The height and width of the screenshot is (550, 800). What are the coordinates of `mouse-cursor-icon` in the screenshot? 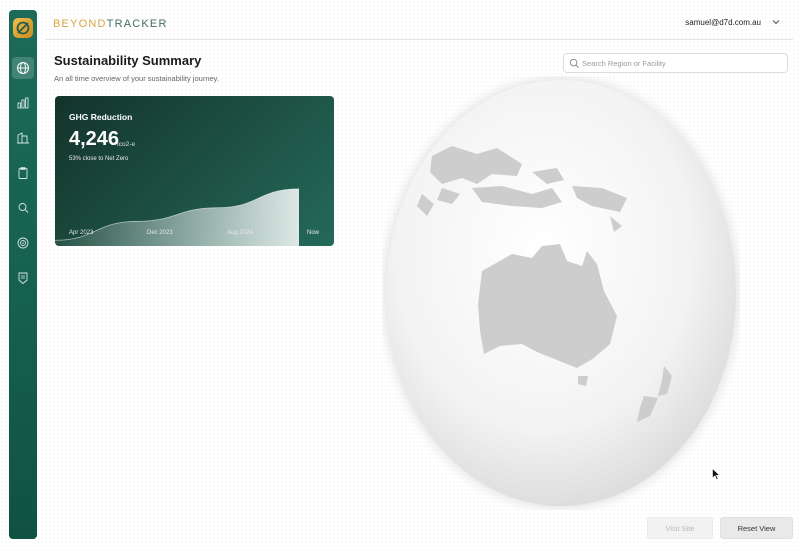 It's located at (716, 474).